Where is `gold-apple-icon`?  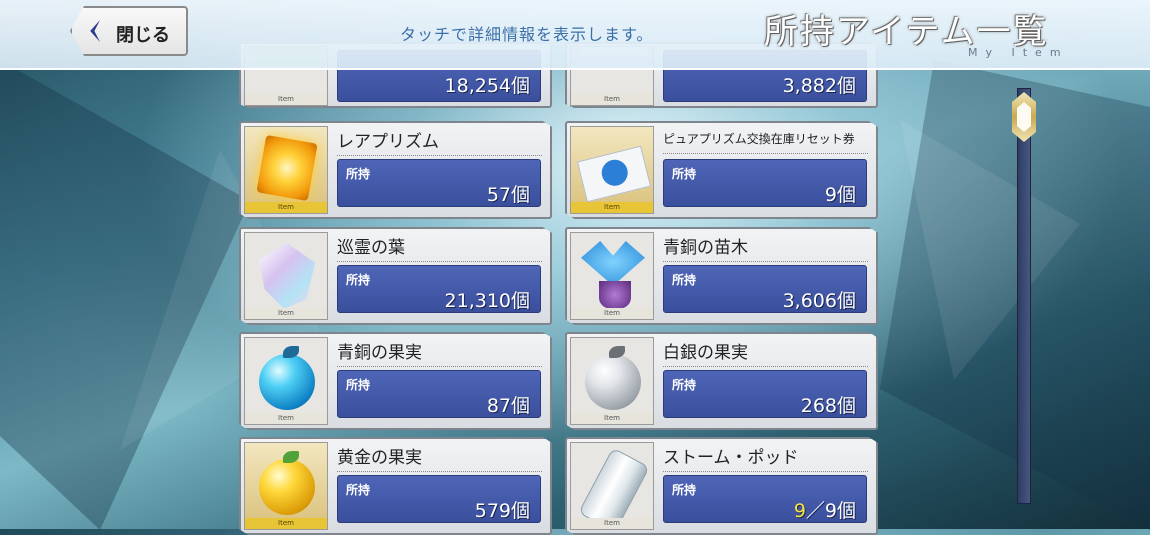 gold-apple-icon is located at coordinates (287, 487).